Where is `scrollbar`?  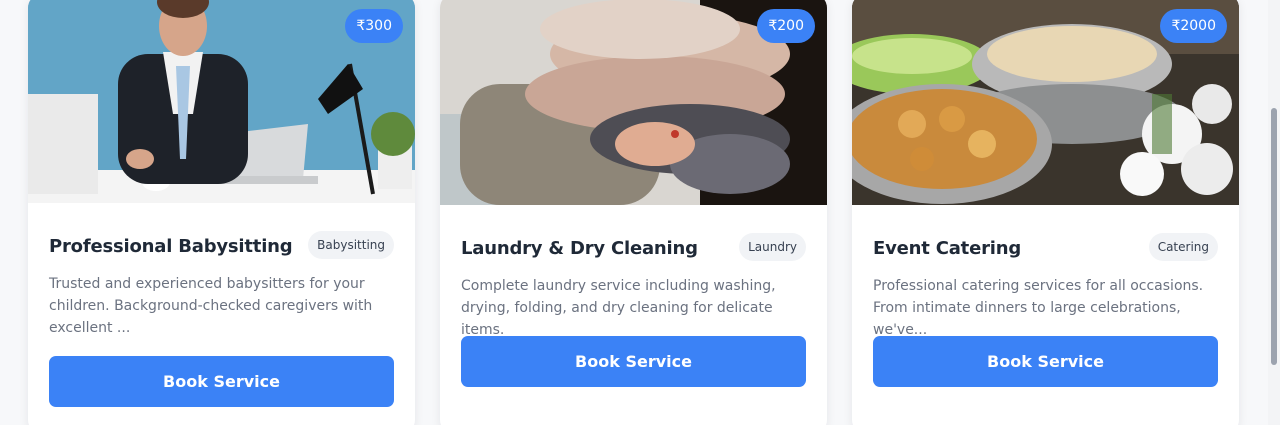 scrollbar is located at coordinates (1274, 212).